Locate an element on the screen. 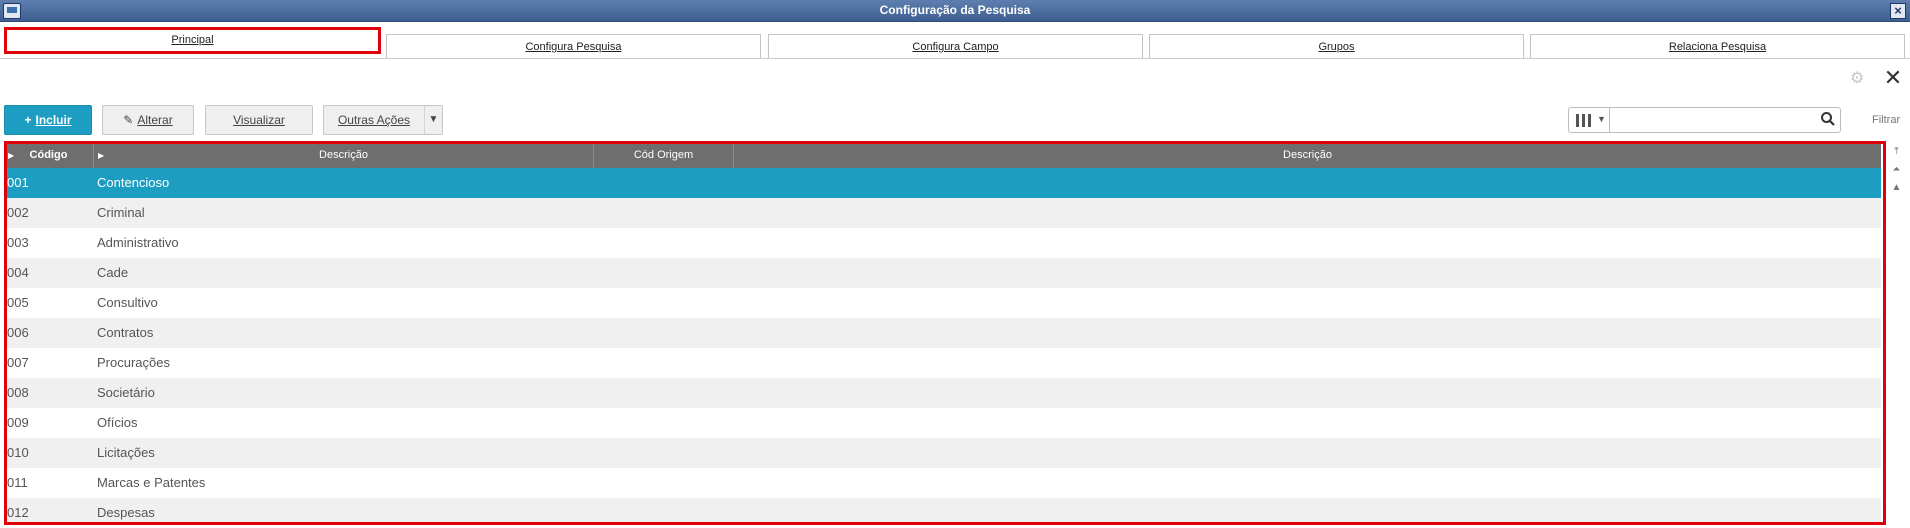  search-input is located at coordinates (1725, 120).